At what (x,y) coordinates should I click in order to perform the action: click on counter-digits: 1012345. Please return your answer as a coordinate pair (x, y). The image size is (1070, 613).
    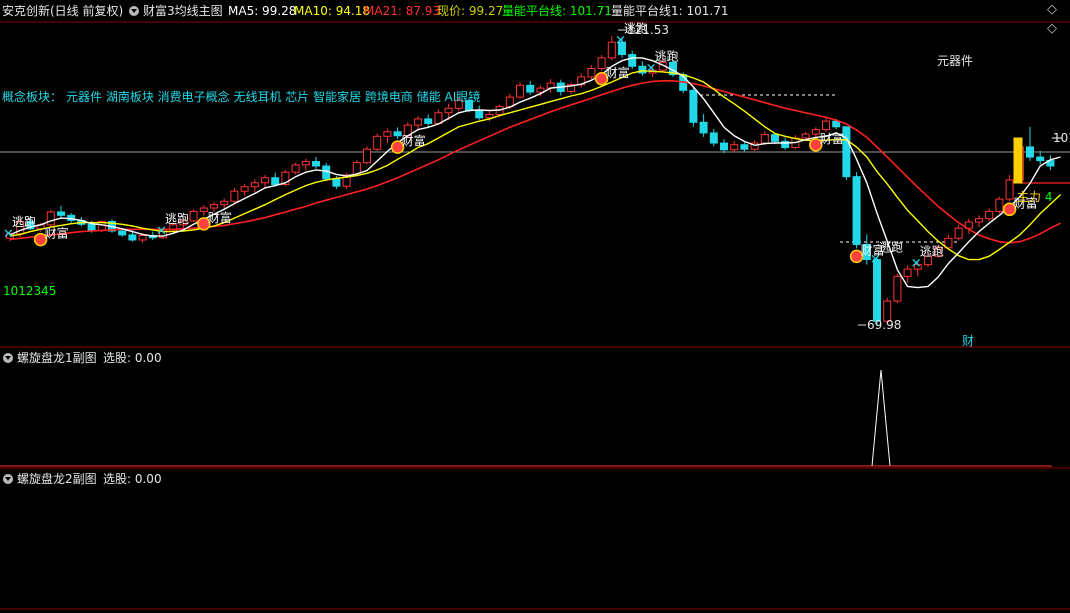
    Looking at the image, I should click on (30, 291).